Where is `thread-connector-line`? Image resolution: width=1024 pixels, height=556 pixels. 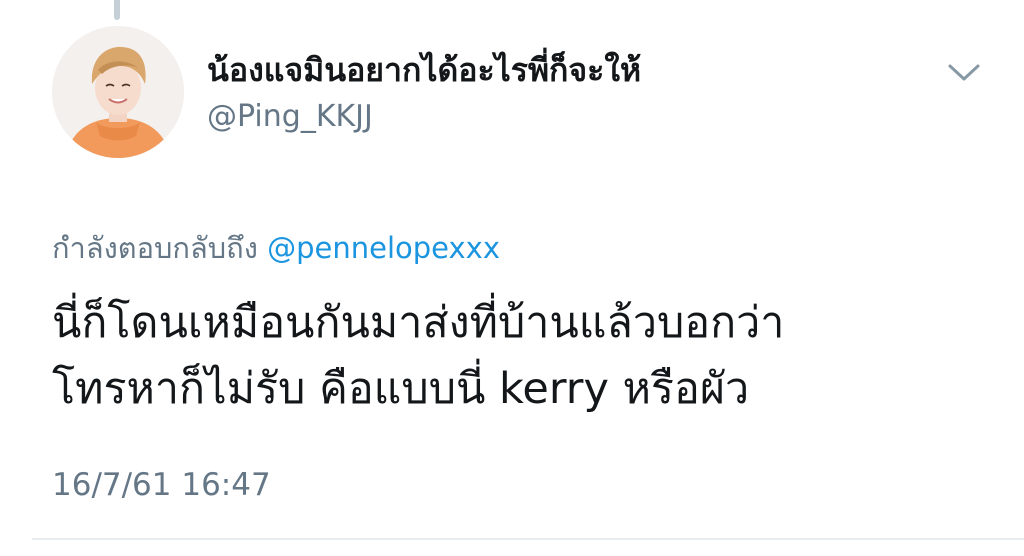 thread-connector-line is located at coordinates (117, 10).